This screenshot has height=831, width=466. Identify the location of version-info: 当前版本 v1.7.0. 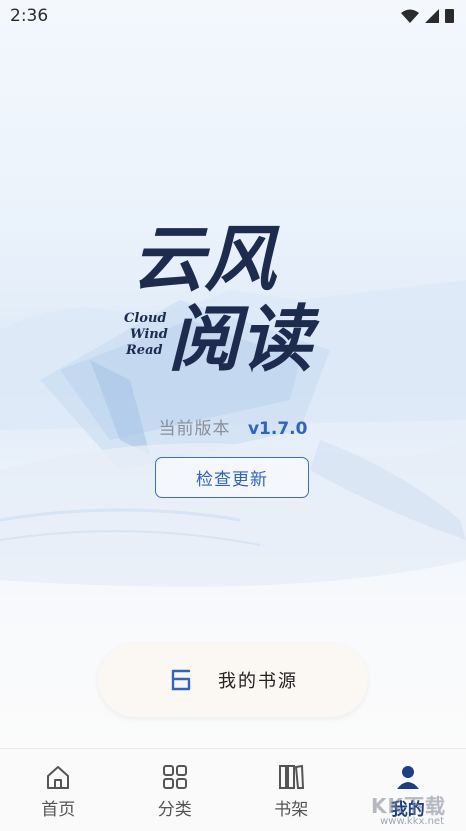
(233, 426).